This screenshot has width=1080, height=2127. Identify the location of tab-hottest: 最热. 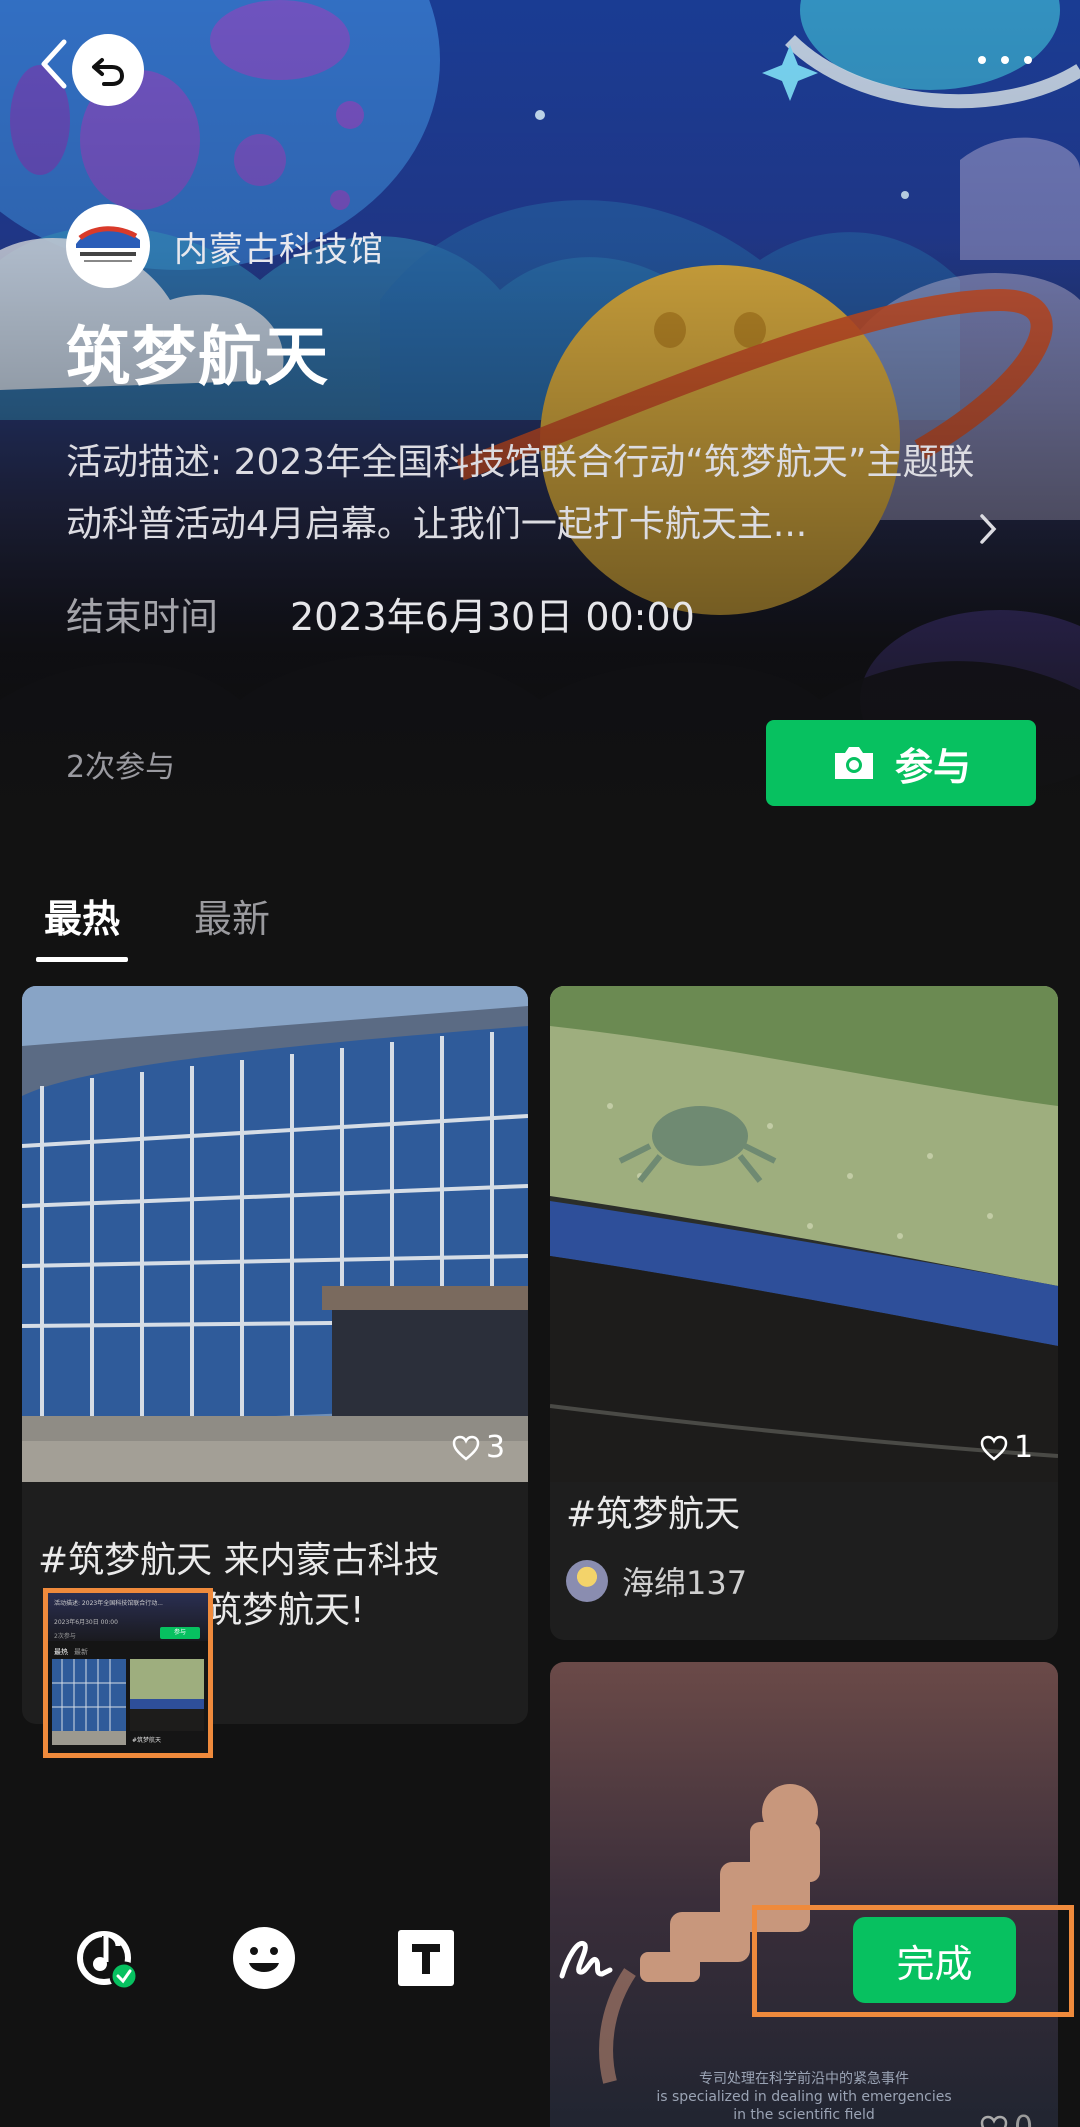
(82, 915).